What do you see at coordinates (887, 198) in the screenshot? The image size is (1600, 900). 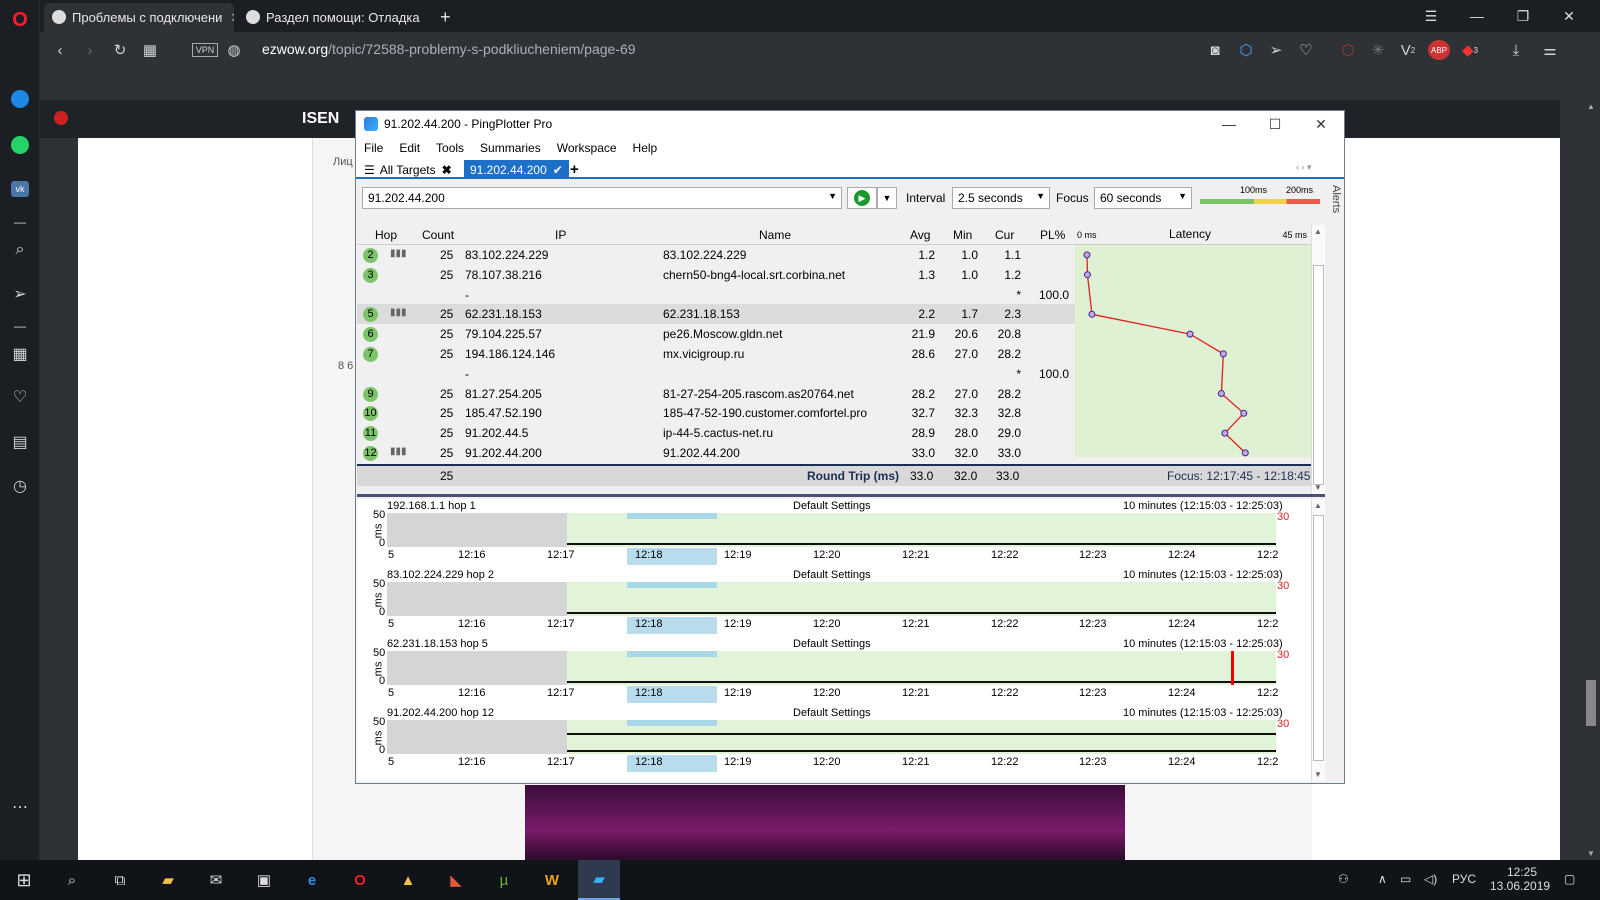 I see `start-dropdown: ▼` at bounding box center [887, 198].